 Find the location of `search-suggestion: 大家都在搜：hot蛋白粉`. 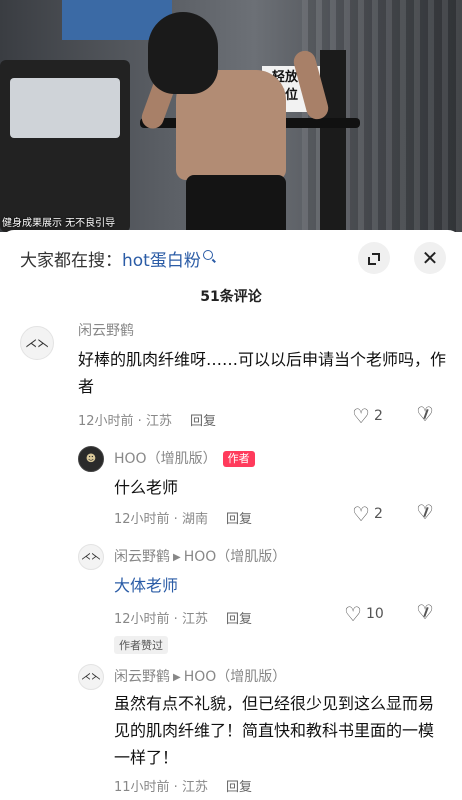

search-suggestion: 大家都在搜：hot蛋白粉 is located at coordinates (116, 258).